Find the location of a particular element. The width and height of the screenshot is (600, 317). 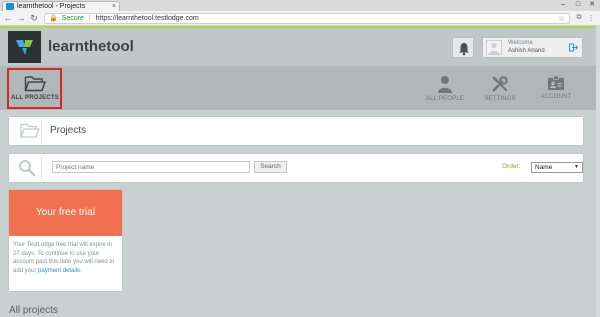

nav-settings: SETTINGS is located at coordinates (500, 88).